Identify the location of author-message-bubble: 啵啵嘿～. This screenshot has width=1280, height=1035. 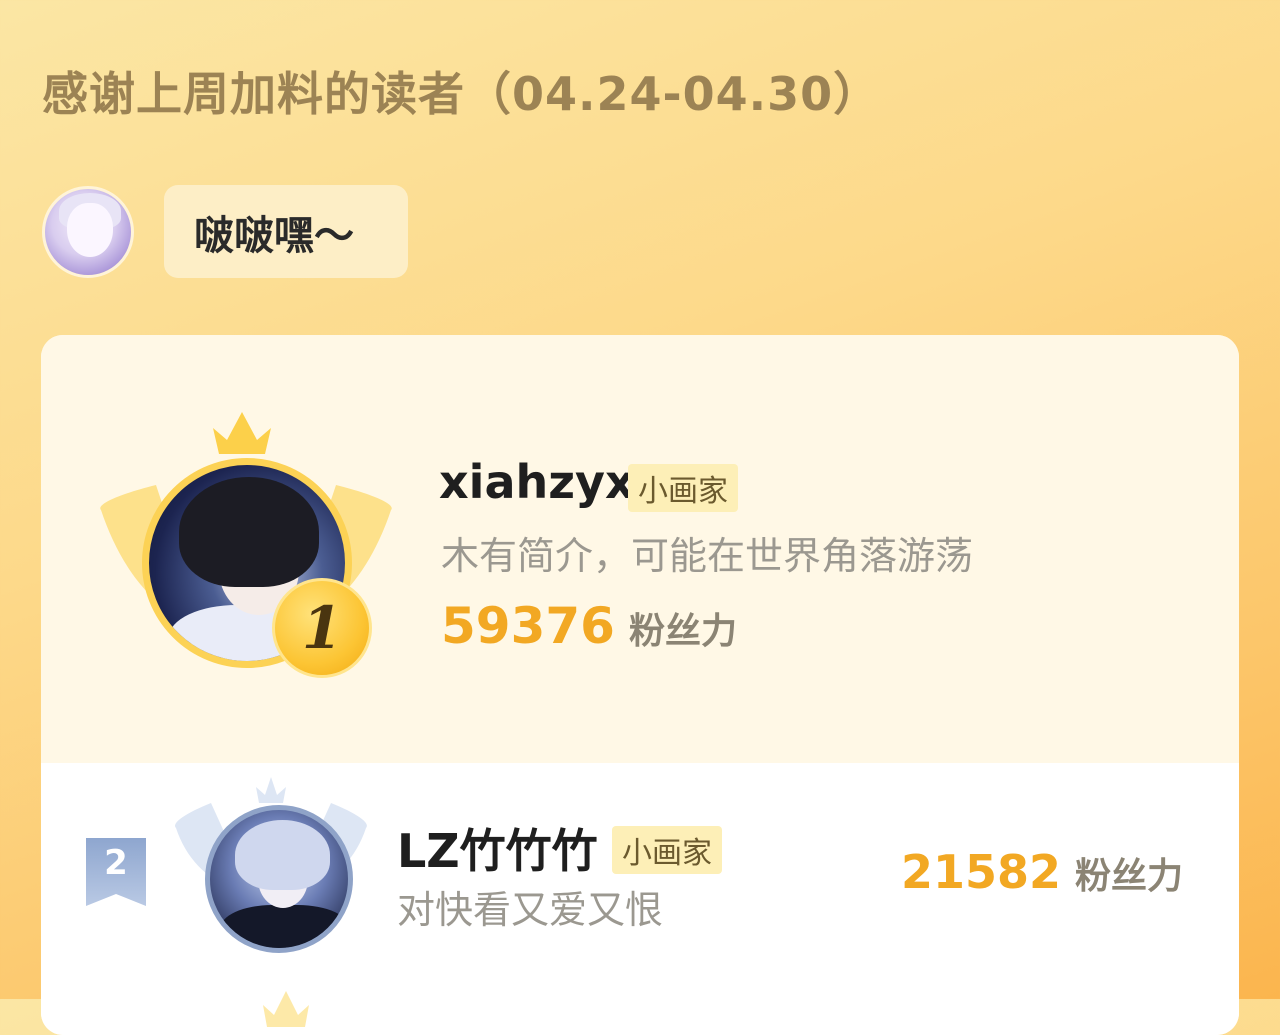
(286, 231).